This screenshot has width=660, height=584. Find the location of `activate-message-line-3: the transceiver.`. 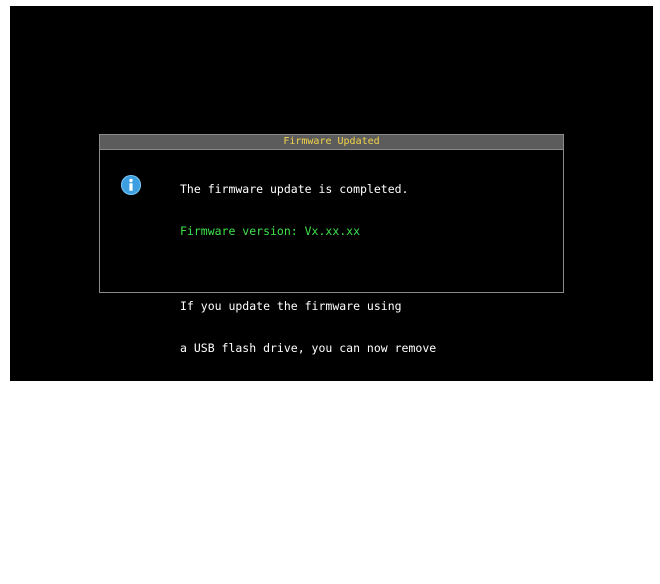

activate-message-line-3: the transceiver. is located at coordinates (235, 549).